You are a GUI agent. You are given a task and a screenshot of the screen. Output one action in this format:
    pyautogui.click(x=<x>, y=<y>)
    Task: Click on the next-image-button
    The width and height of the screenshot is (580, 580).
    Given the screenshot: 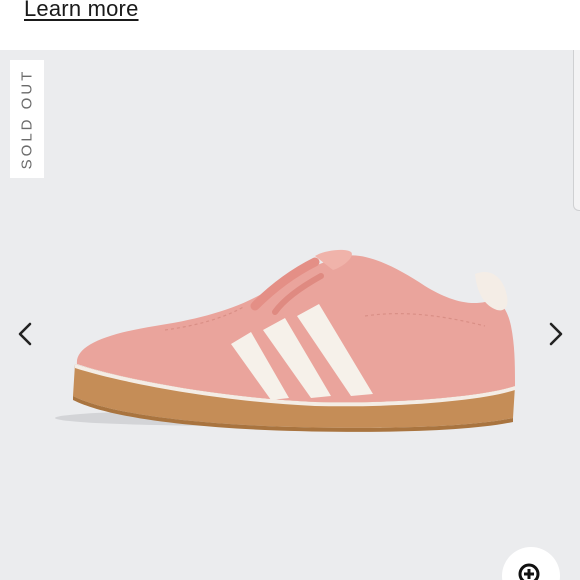 What is the action you would take?
    pyautogui.click(x=555, y=334)
    